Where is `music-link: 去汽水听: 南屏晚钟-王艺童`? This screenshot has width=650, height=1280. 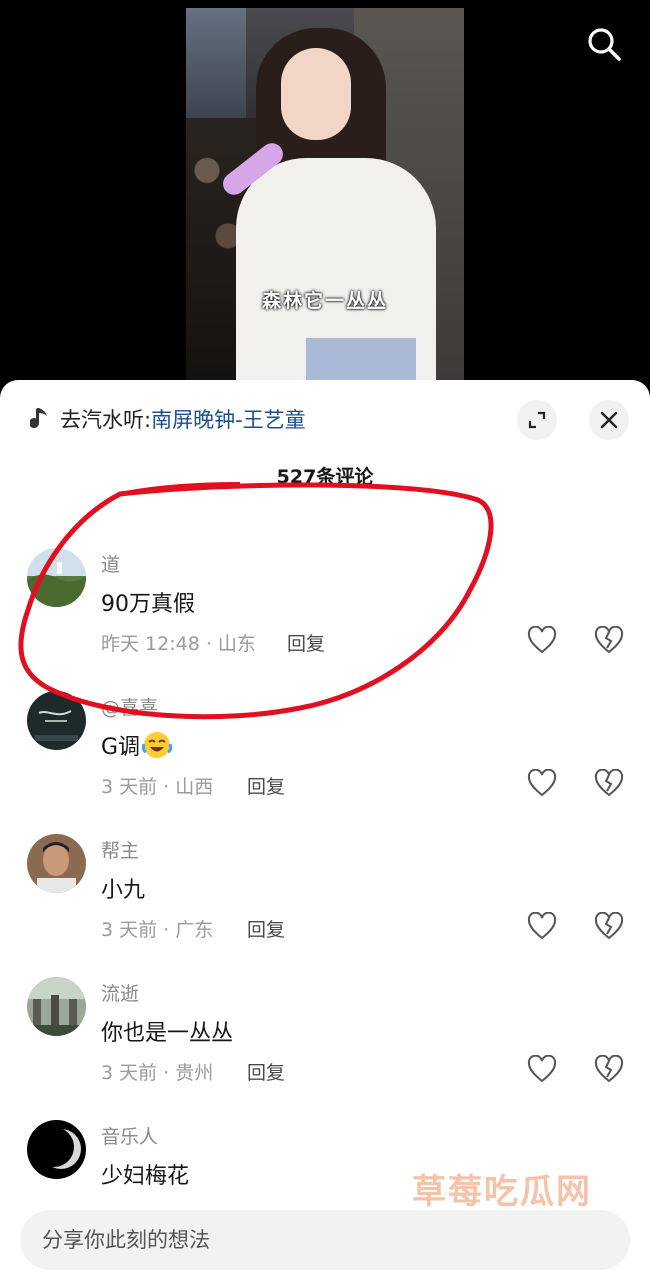
music-link: 去汽水听: 南屏晚钟-王艺童 is located at coordinates (168, 419).